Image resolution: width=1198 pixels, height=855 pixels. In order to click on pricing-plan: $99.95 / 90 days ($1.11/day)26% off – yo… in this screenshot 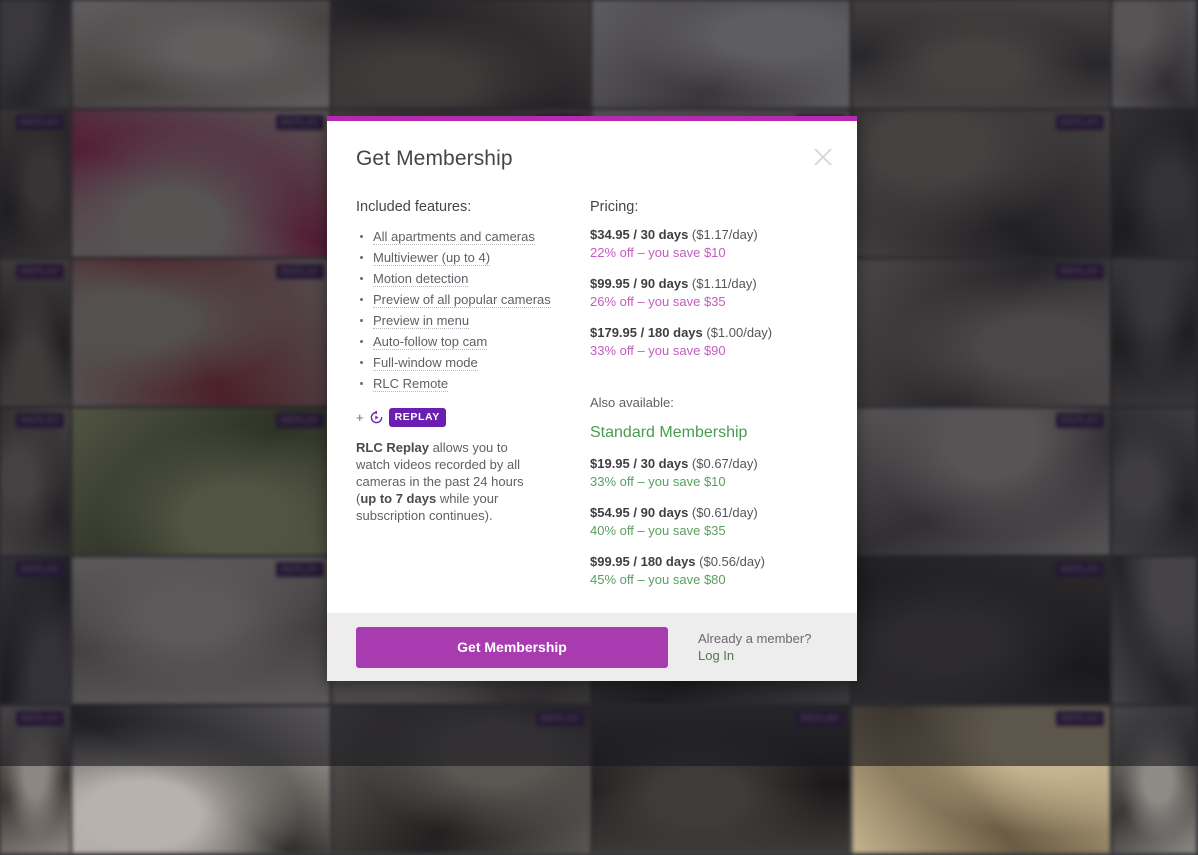, I will do `click(709, 293)`.